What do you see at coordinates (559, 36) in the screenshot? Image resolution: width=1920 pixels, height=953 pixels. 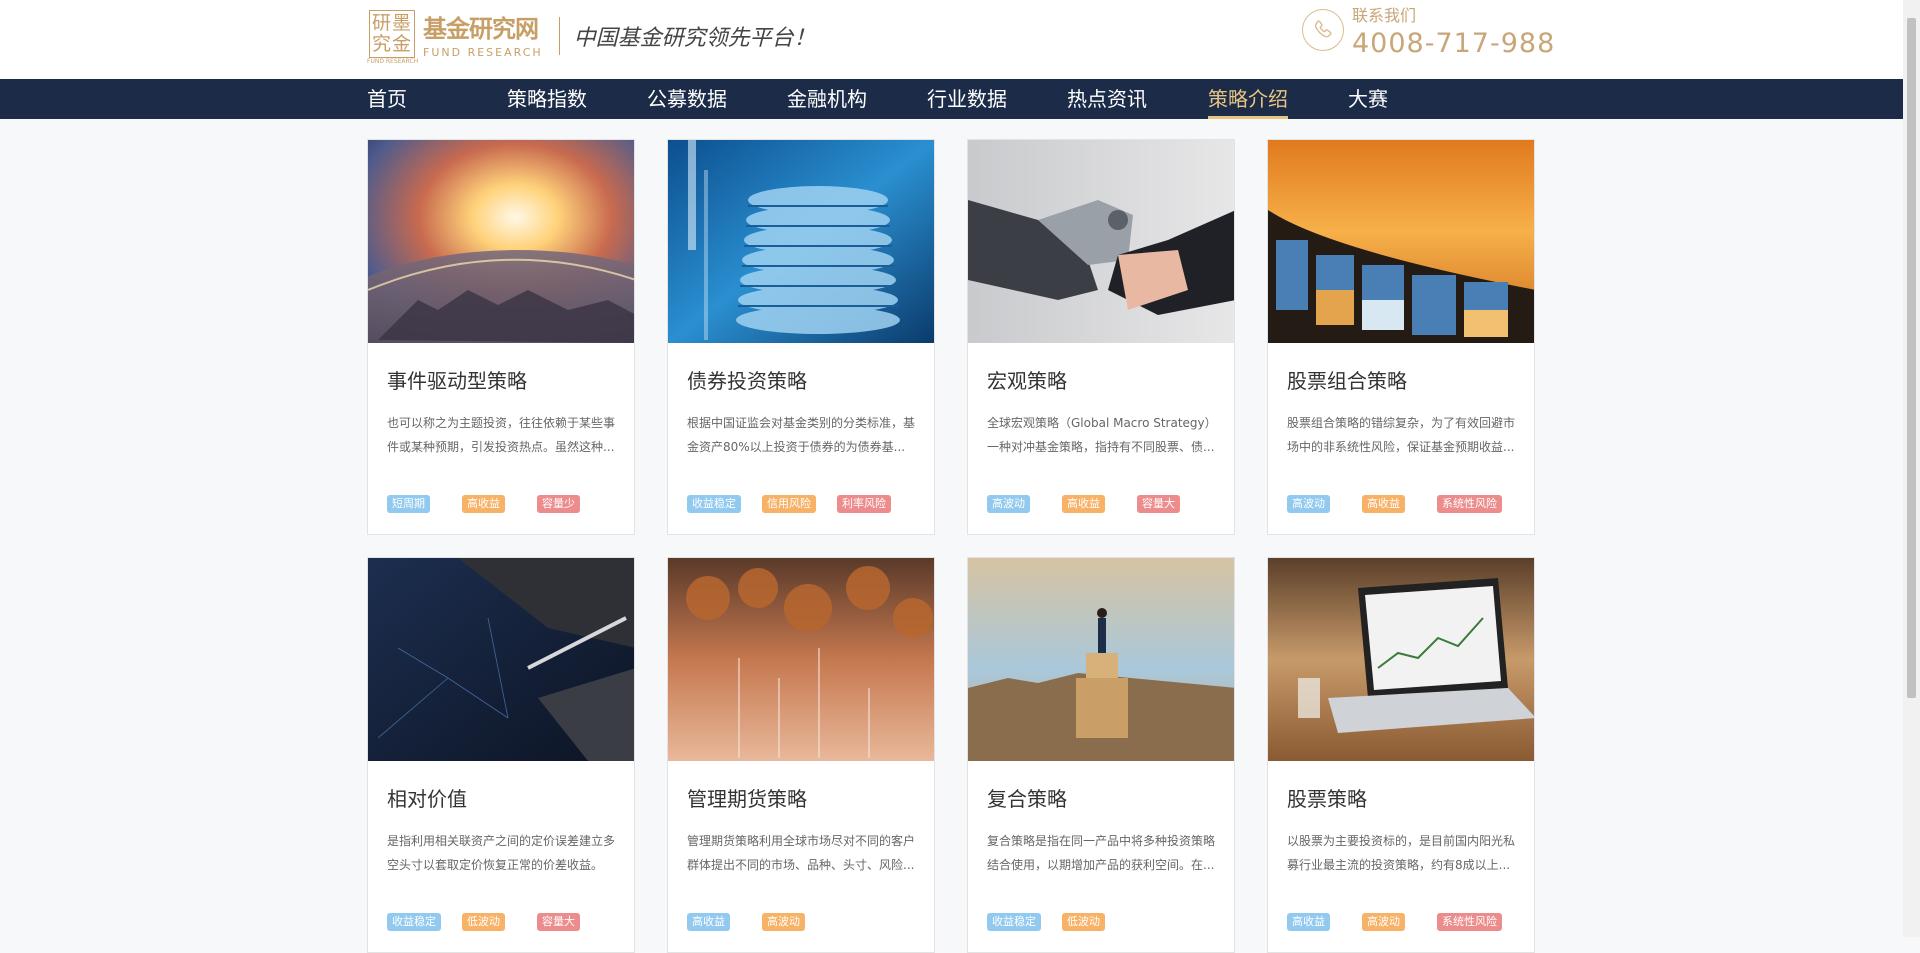 I see `logo-divider` at bounding box center [559, 36].